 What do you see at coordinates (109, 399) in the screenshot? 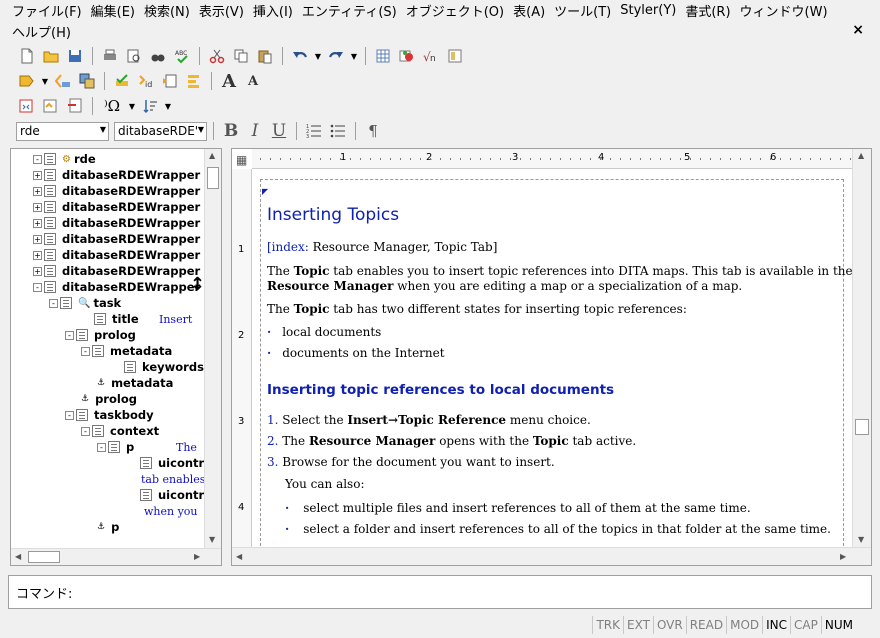
I see `tree-node: ⚓ prolog` at bounding box center [109, 399].